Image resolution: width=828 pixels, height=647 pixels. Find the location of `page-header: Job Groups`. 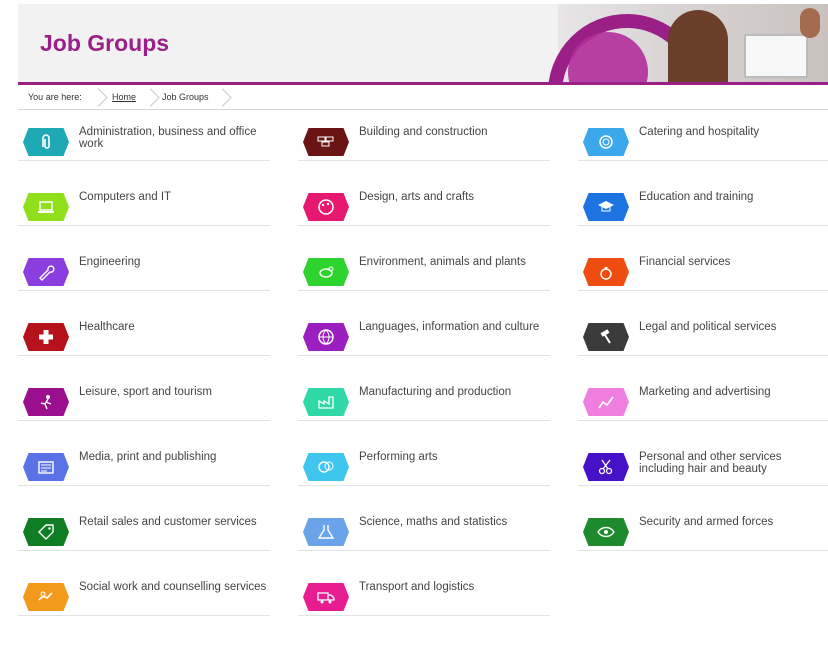

page-header: Job Groups is located at coordinates (423, 44).